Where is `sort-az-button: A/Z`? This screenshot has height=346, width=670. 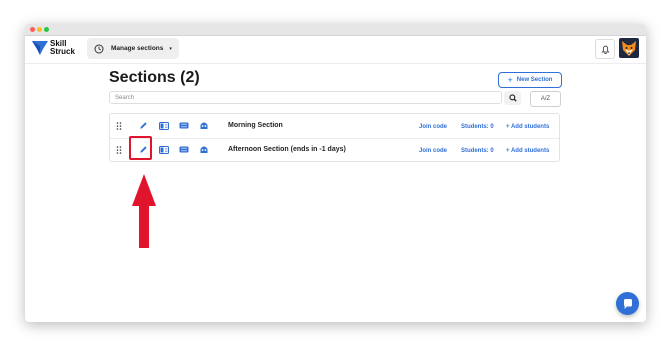
sort-az-button: A/Z is located at coordinates (545, 99).